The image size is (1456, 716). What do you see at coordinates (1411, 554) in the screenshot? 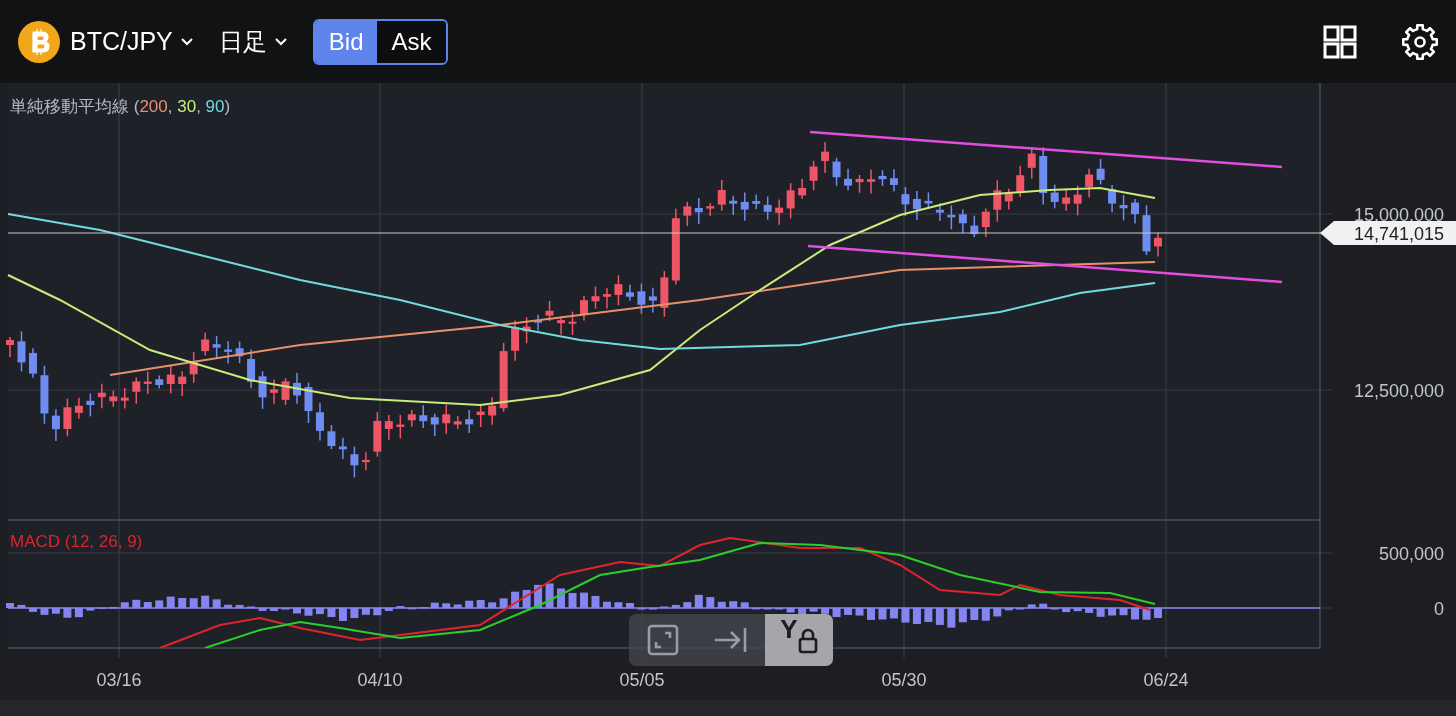
I see `macd-axis-label: 500,000` at bounding box center [1411, 554].